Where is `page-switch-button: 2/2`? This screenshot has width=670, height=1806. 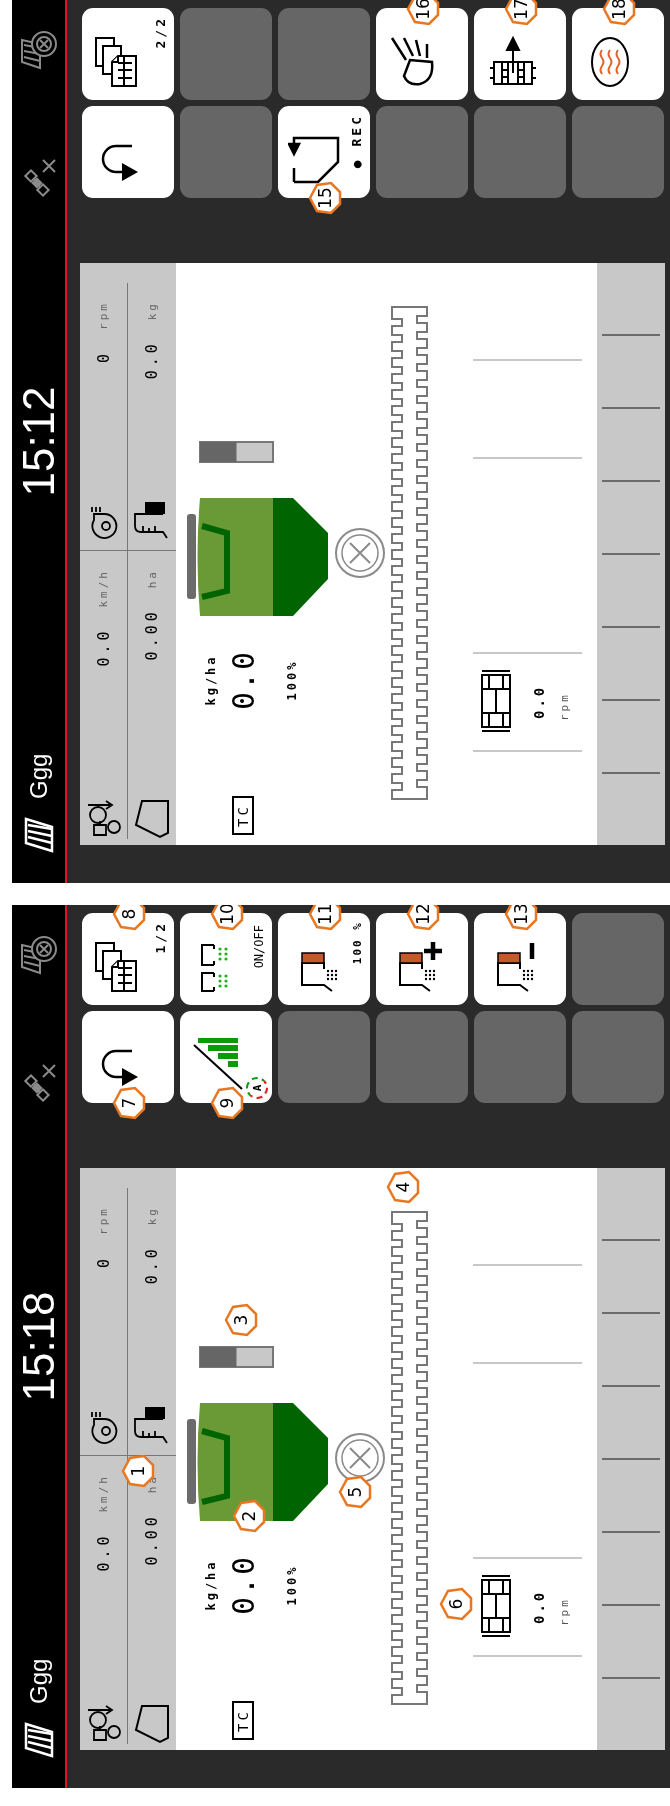 page-switch-button: 2/2 is located at coordinates (128, 54).